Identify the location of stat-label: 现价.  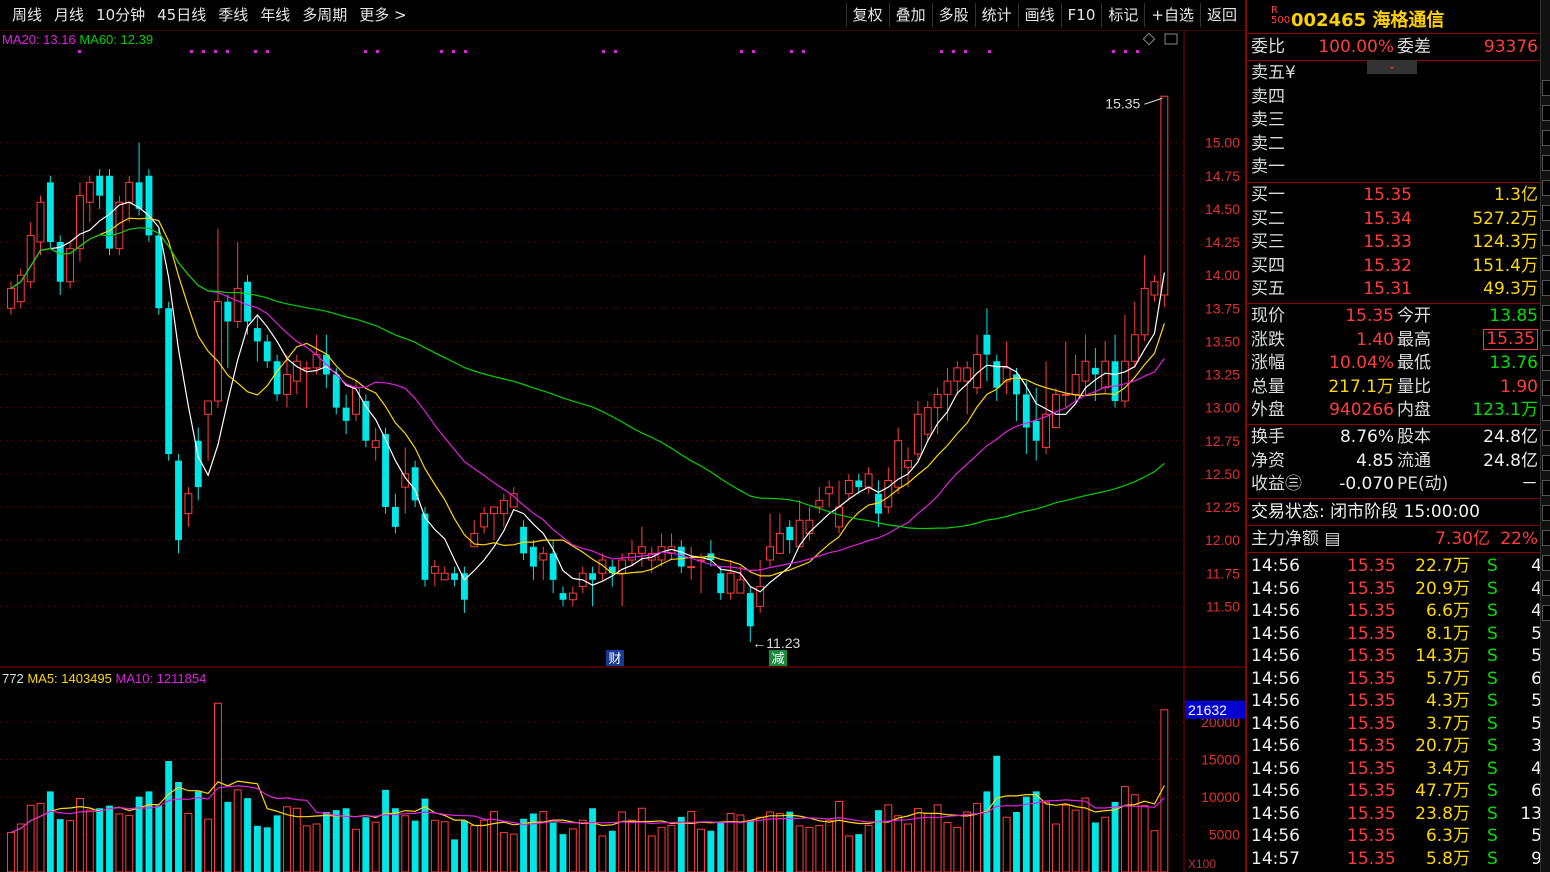
(1268, 316).